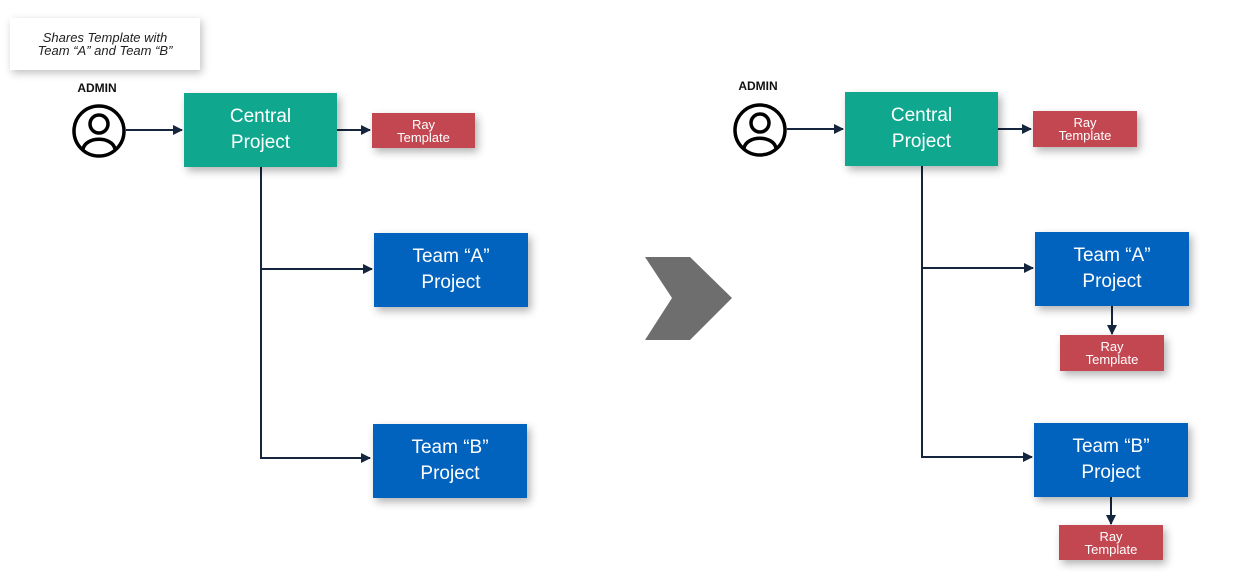 The width and height of the screenshot is (1242, 573). What do you see at coordinates (1085, 129) in the screenshot?
I see `ray-template-box-right: Ray Template` at bounding box center [1085, 129].